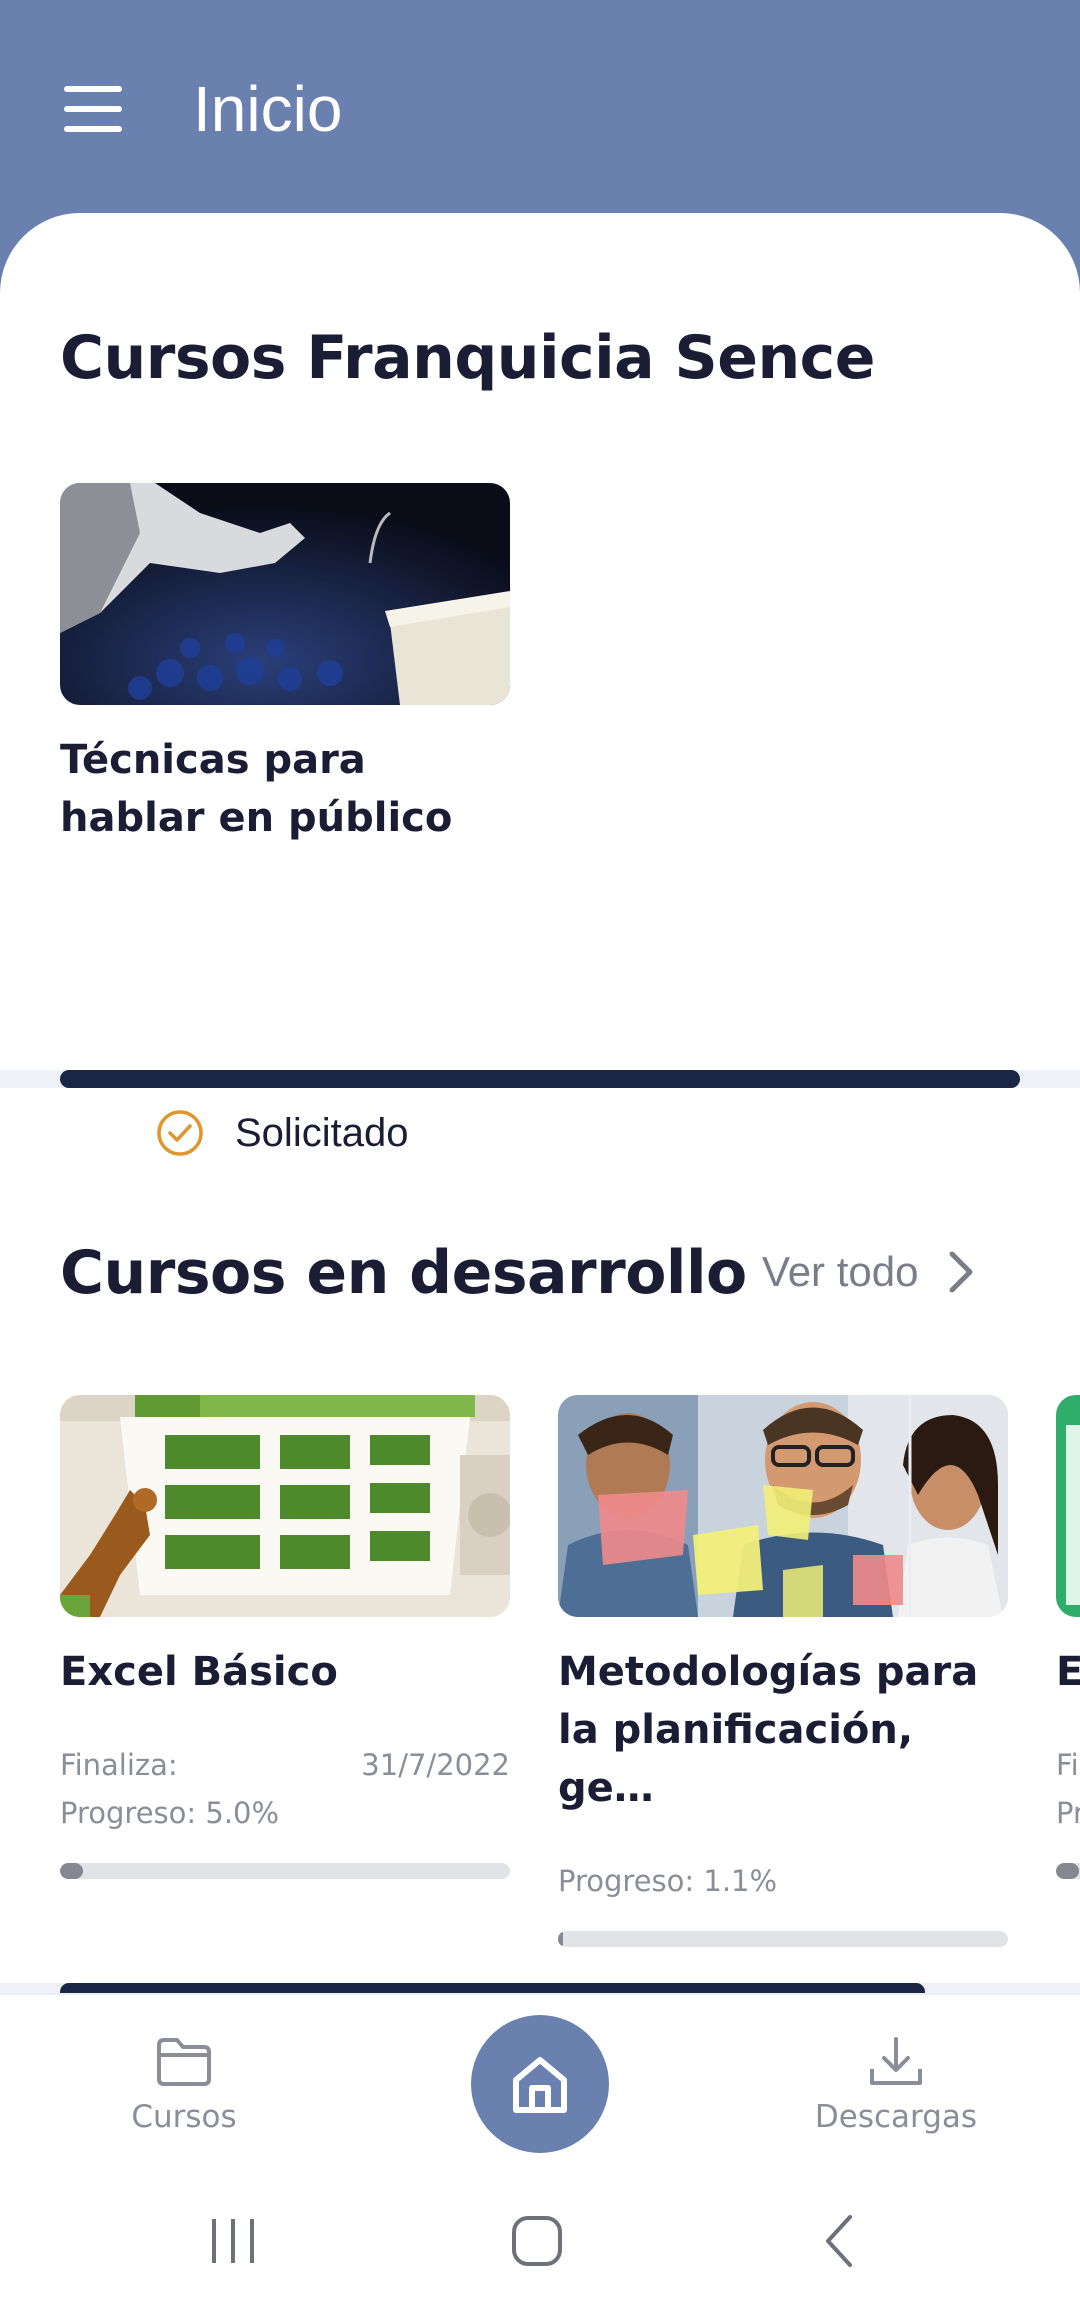 This screenshot has height=2316, width=1080. I want to click on progress-text: Progreso: 1.1%, so click(668, 1881).